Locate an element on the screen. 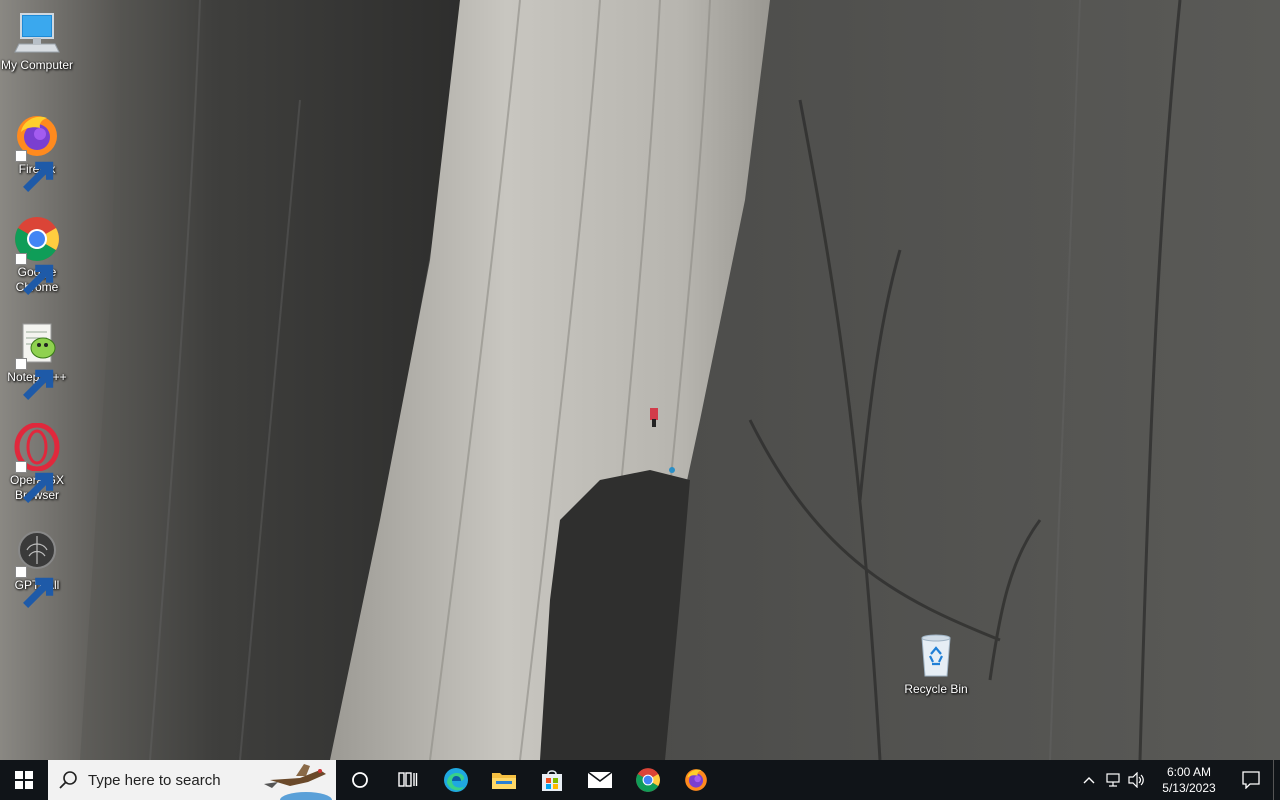 The height and width of the screenshot is (800, 1280). desktop-icon-opera-gx: Opera GX Browser is located at coordinates (37, 463).